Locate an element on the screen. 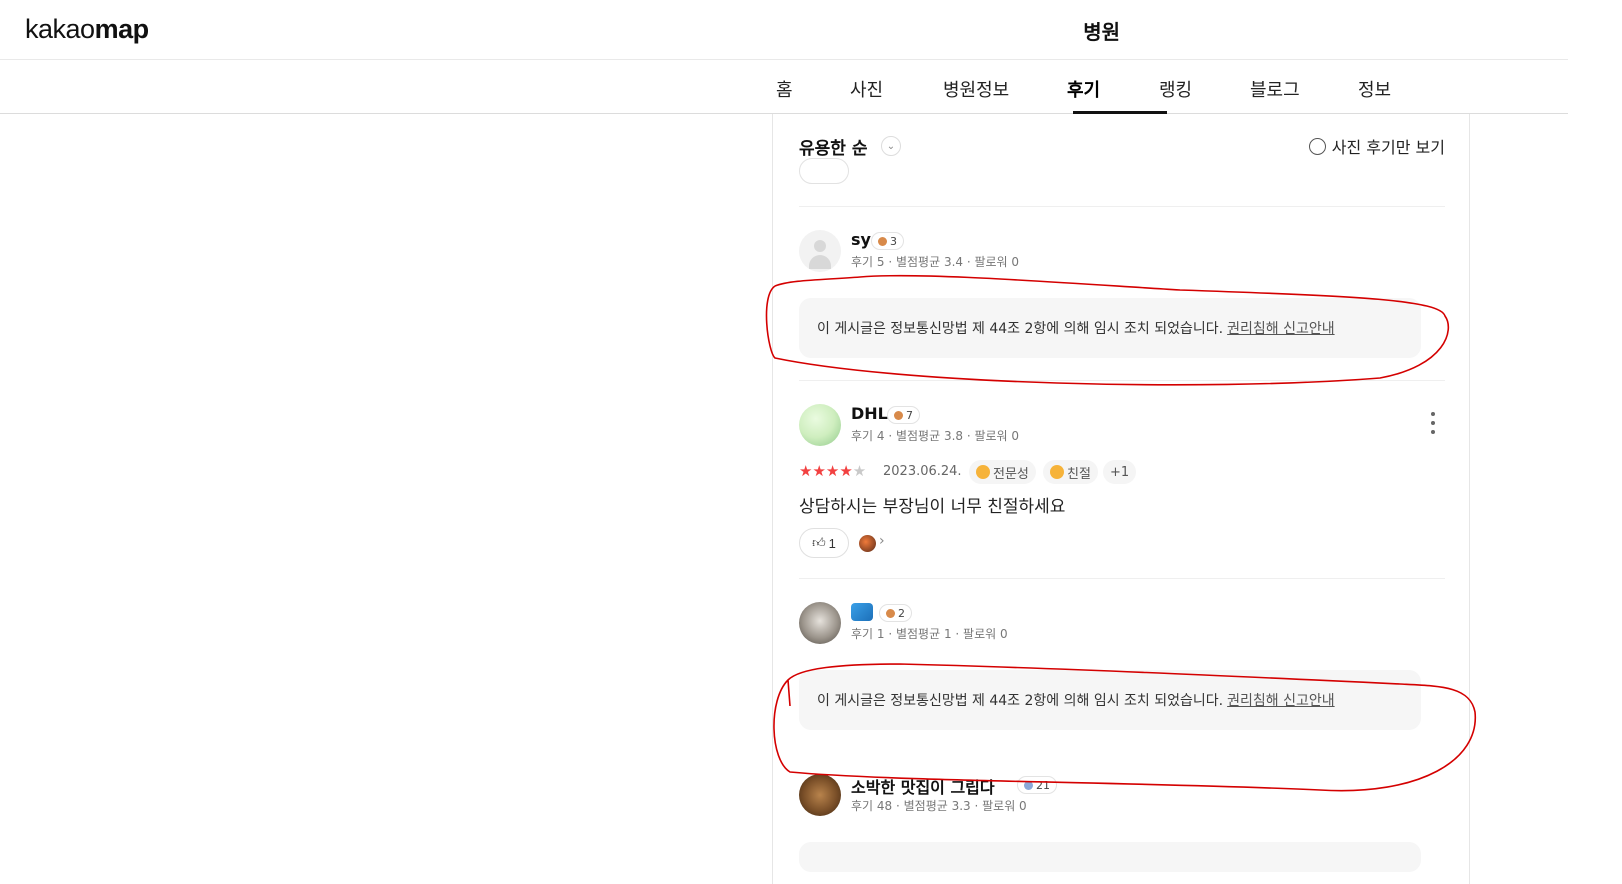 Image resolution: width=1622 pixels, height=884 pixels. reviewer-name: sy is located at coordinates (861, 239).